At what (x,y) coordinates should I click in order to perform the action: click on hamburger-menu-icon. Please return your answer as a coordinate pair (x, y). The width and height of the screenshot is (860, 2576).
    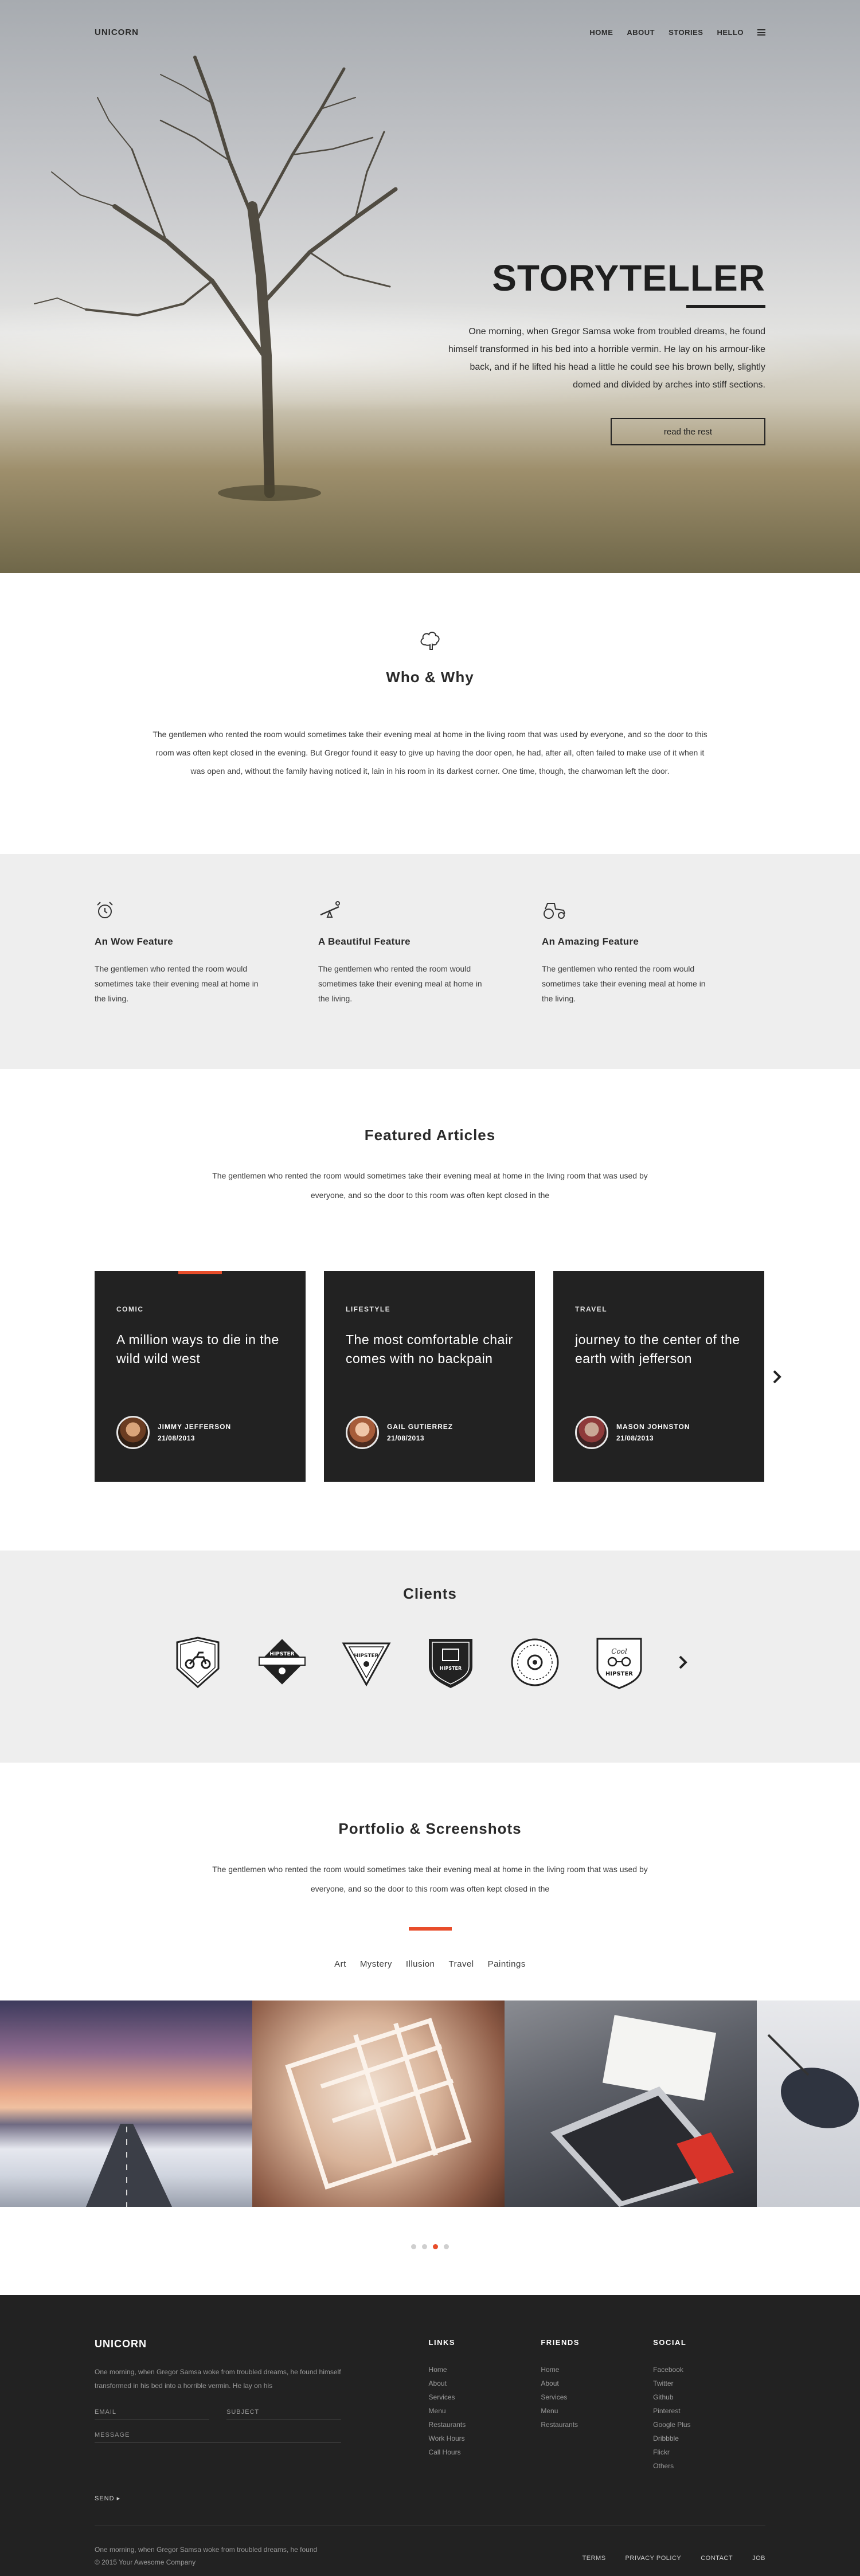
    Looking at the image, I should click on (761, 32).